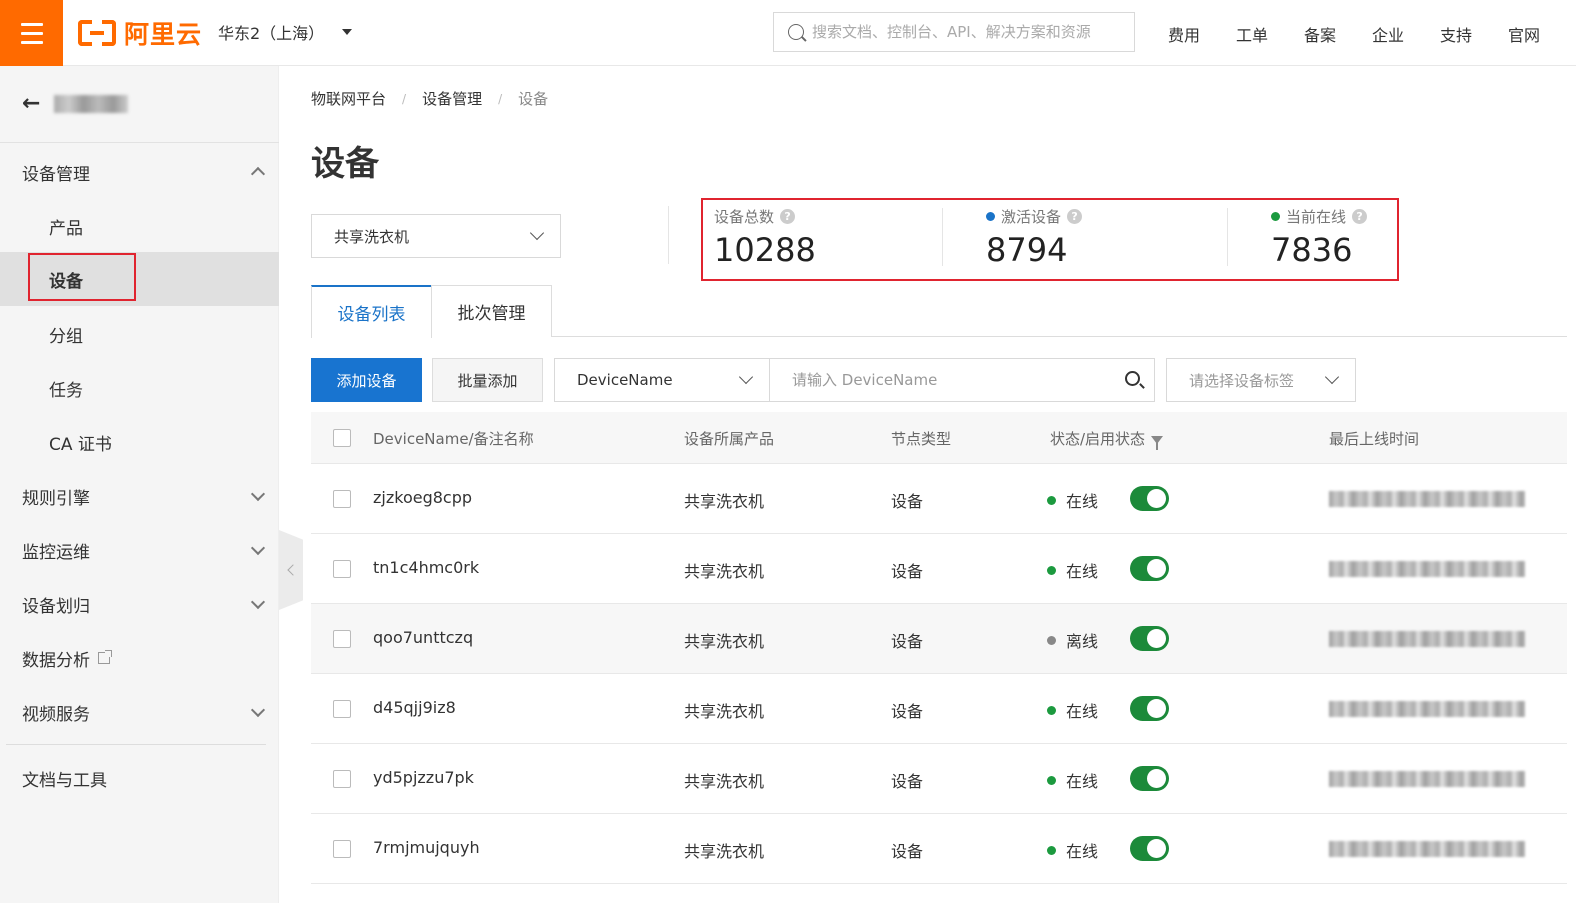 The width and height of the screenshot is (1576, 903). Describe the element at coordinates (1072, 640) in the screenshot. I see `status-badge: 离线` at that location.